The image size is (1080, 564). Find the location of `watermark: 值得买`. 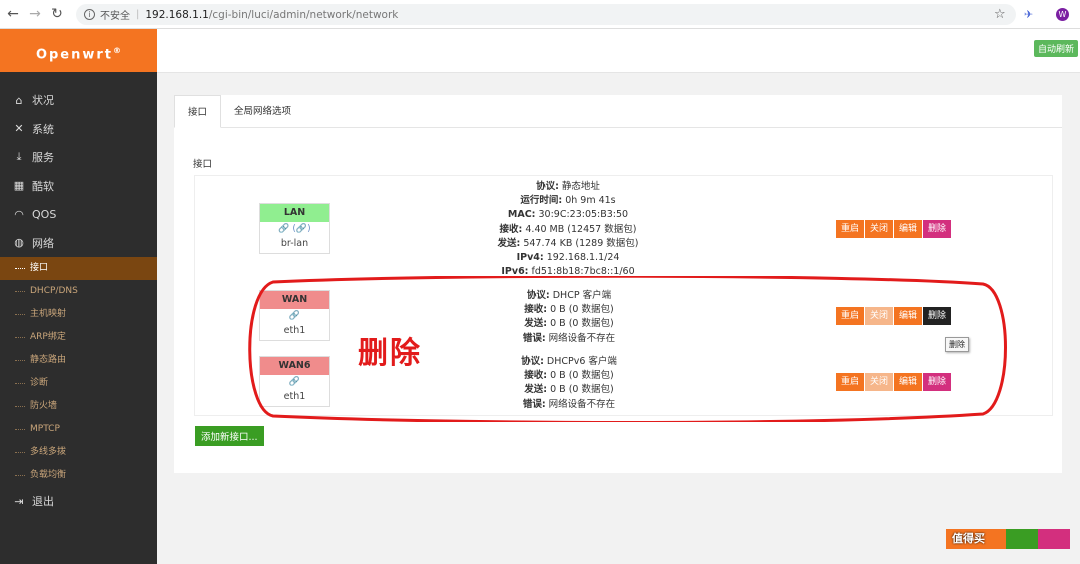

watermark: 值得买 is located at coordinates (968, 538).